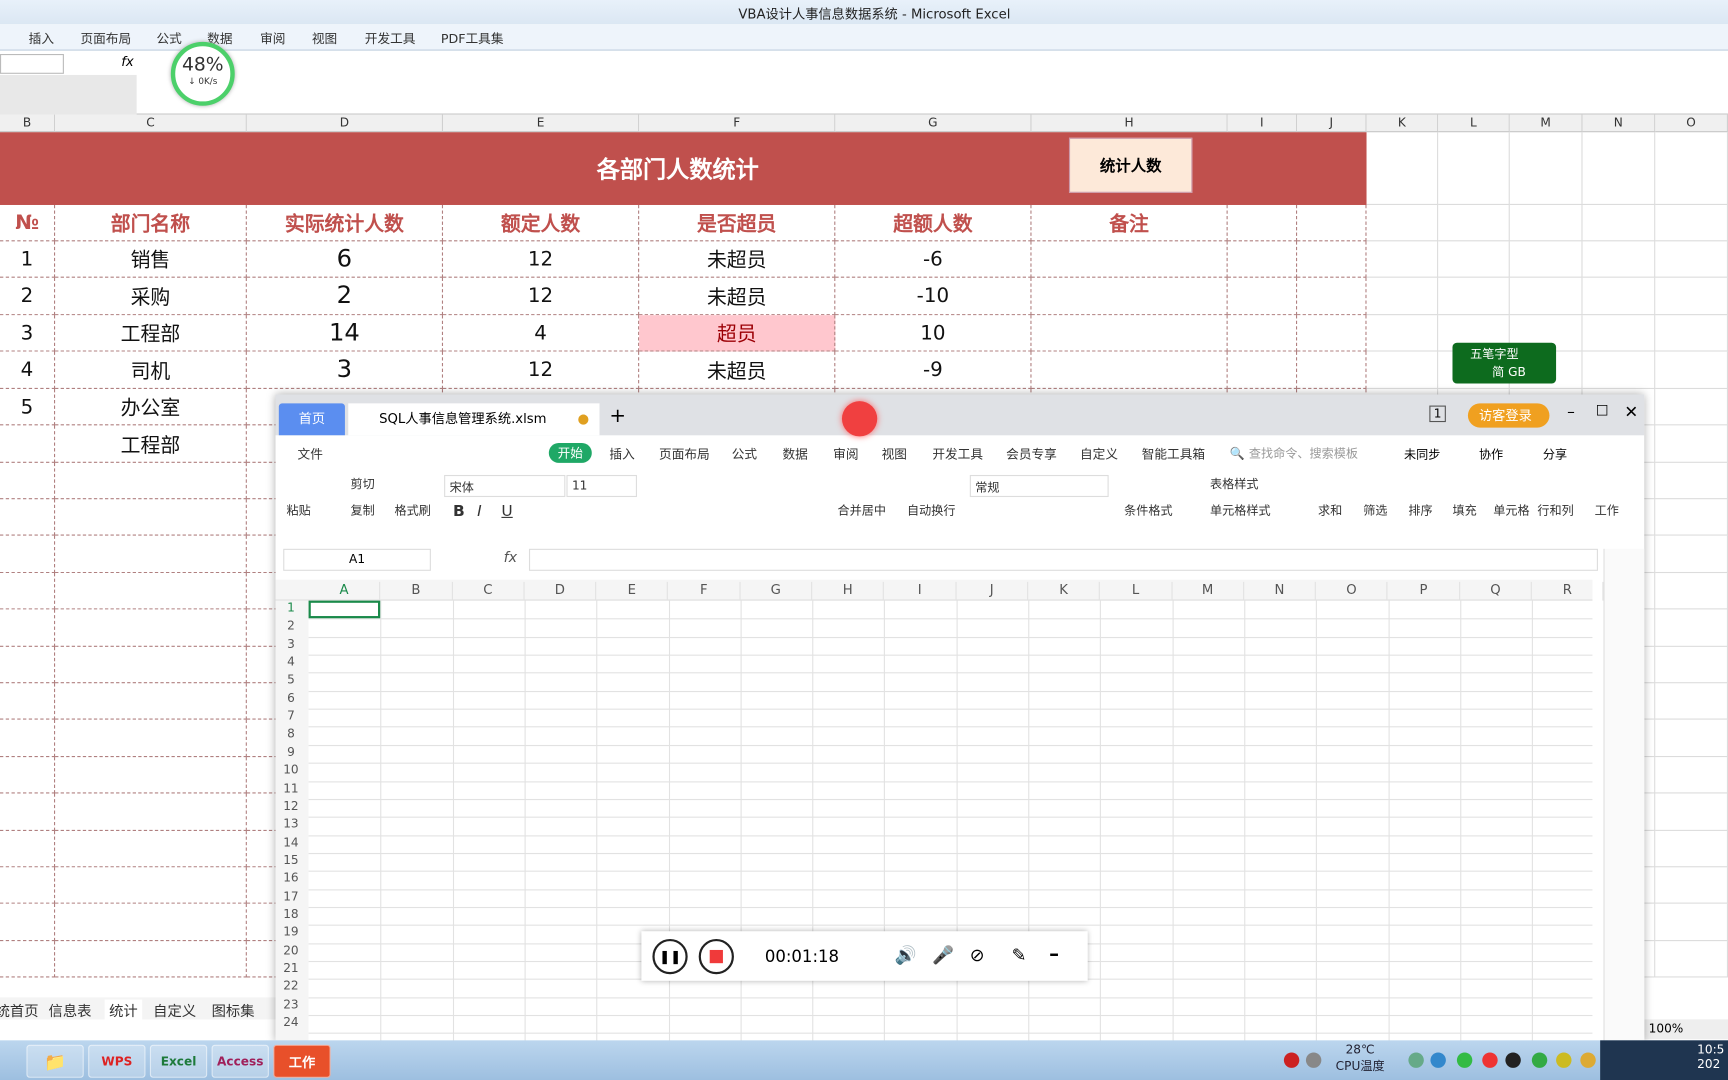 The image size is (1728, 1080). What do you see at coordinates (345, 123) in the screenshot?
I see `column-header: D` at bounding box center [345, 123].